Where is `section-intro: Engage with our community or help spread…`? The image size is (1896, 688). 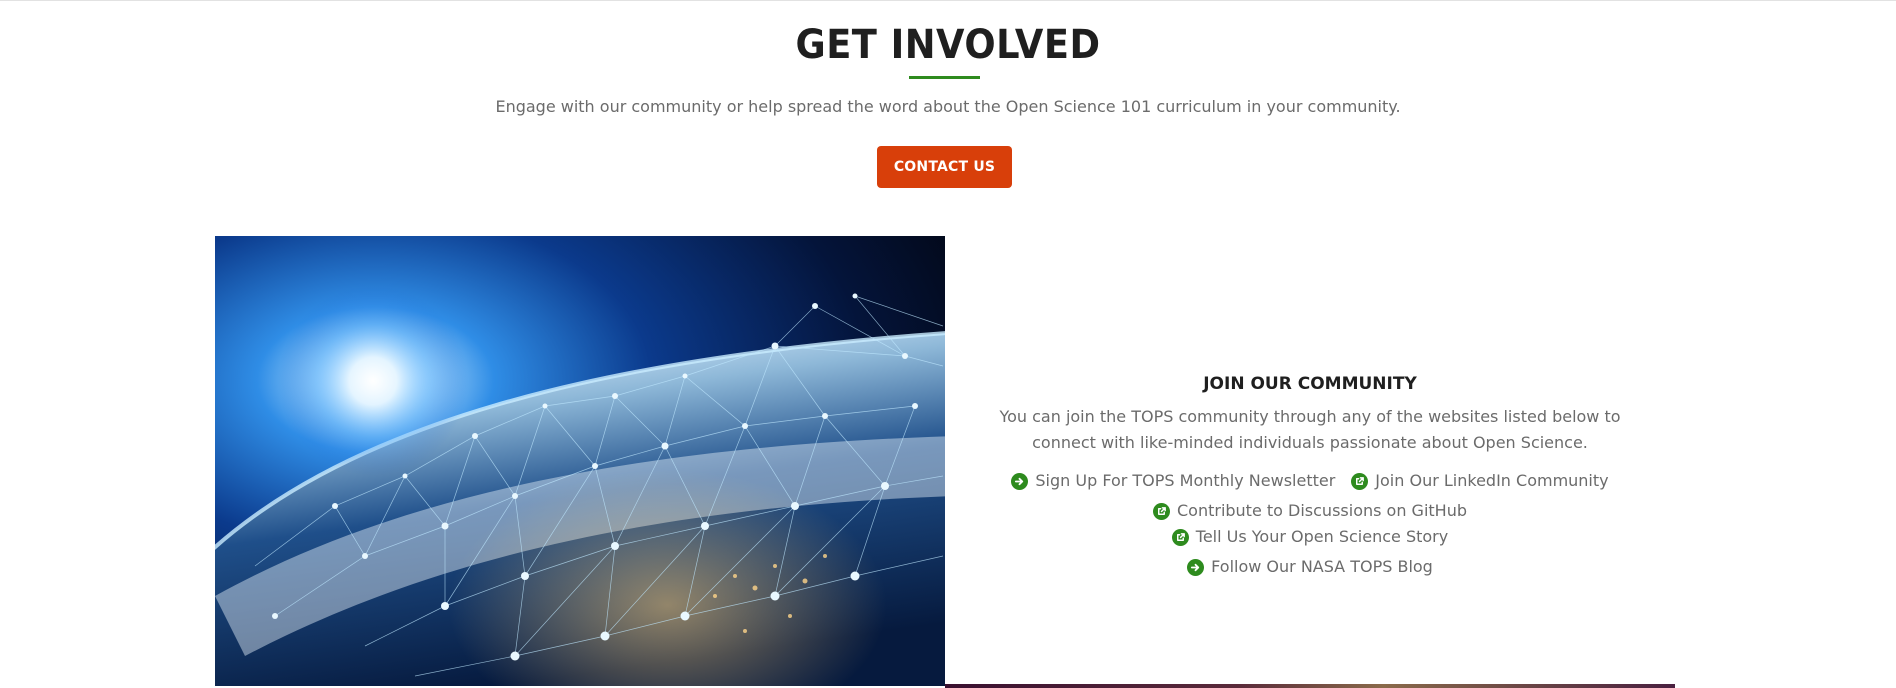
section-intro: Engage with our community or help spread… is located at coordinates (948, 106).